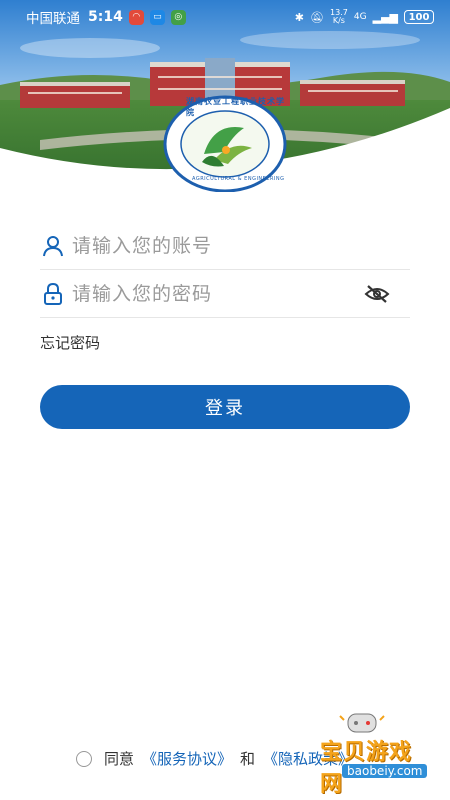  What do you see at coordinates (178, 17) in the screenshot?
I see `wechat-app-icon: ◎` at bounding box center [178, 17].